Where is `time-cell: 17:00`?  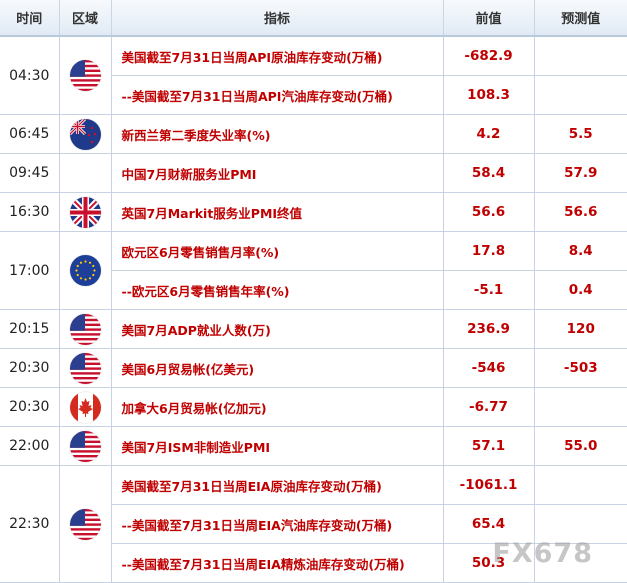
time-cell: 17:00 is located at coordinates (30, 270).